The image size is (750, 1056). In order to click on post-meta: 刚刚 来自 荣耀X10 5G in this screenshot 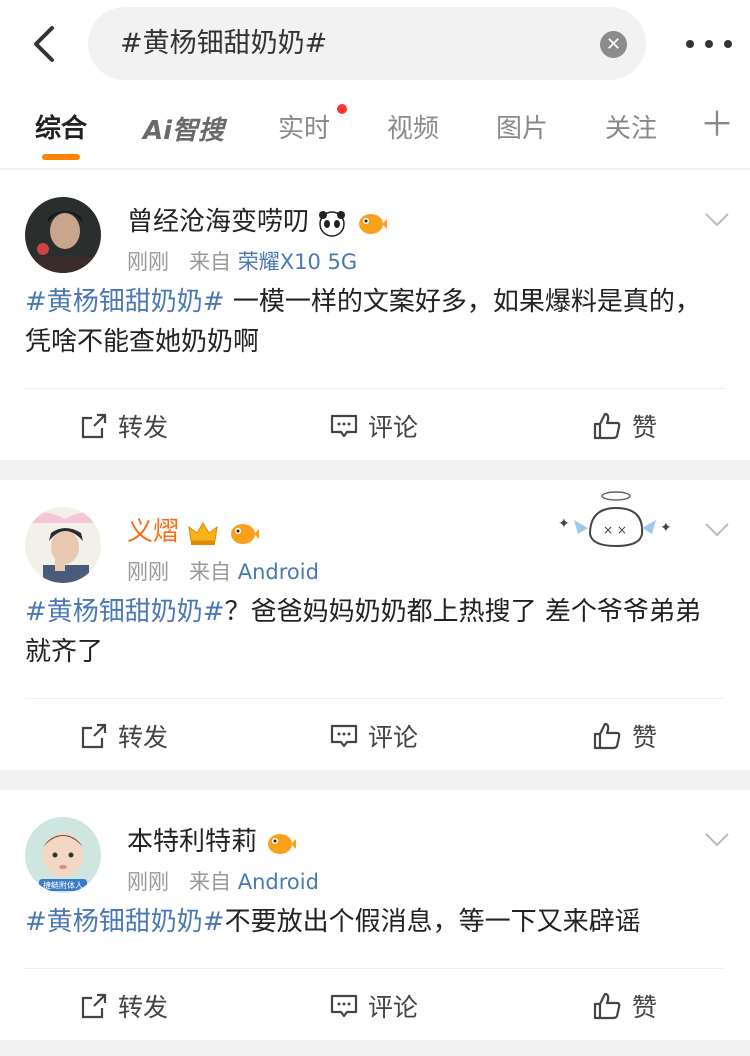, I will do `click(242, 262)`.